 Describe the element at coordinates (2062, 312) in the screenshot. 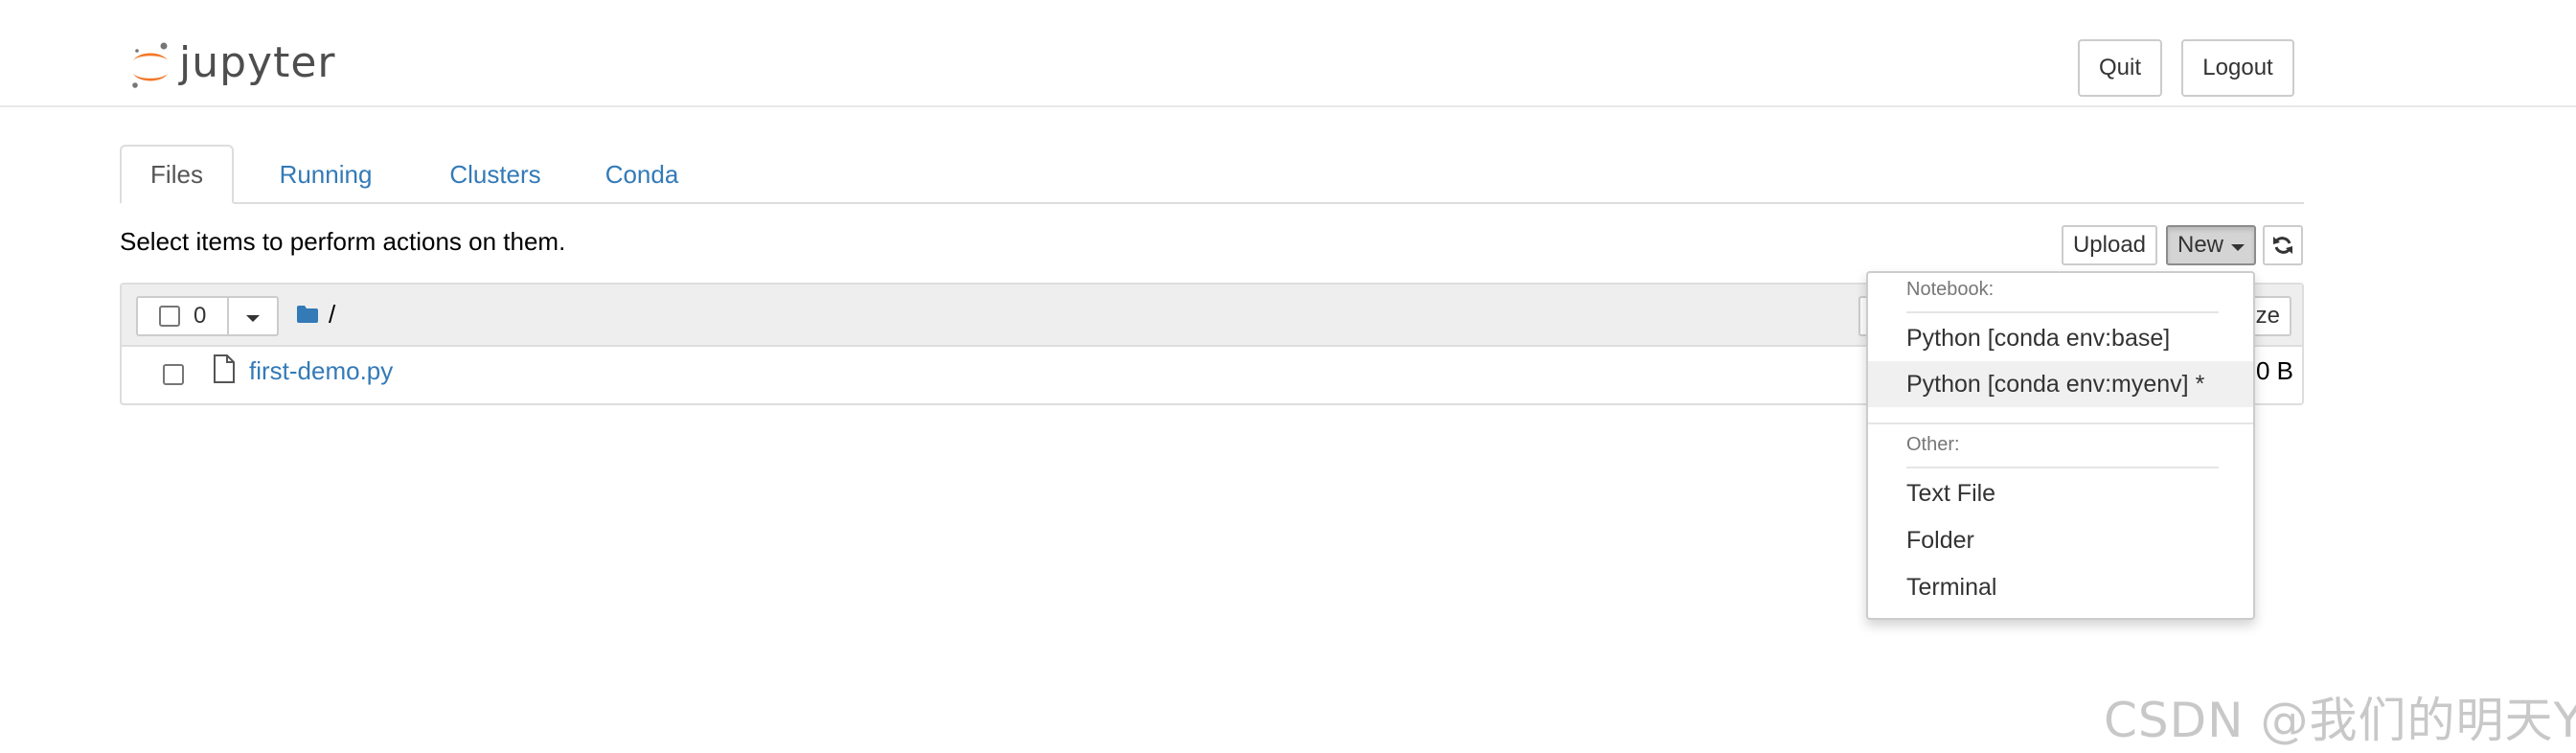

I see `notebook-header-divider` at that location.